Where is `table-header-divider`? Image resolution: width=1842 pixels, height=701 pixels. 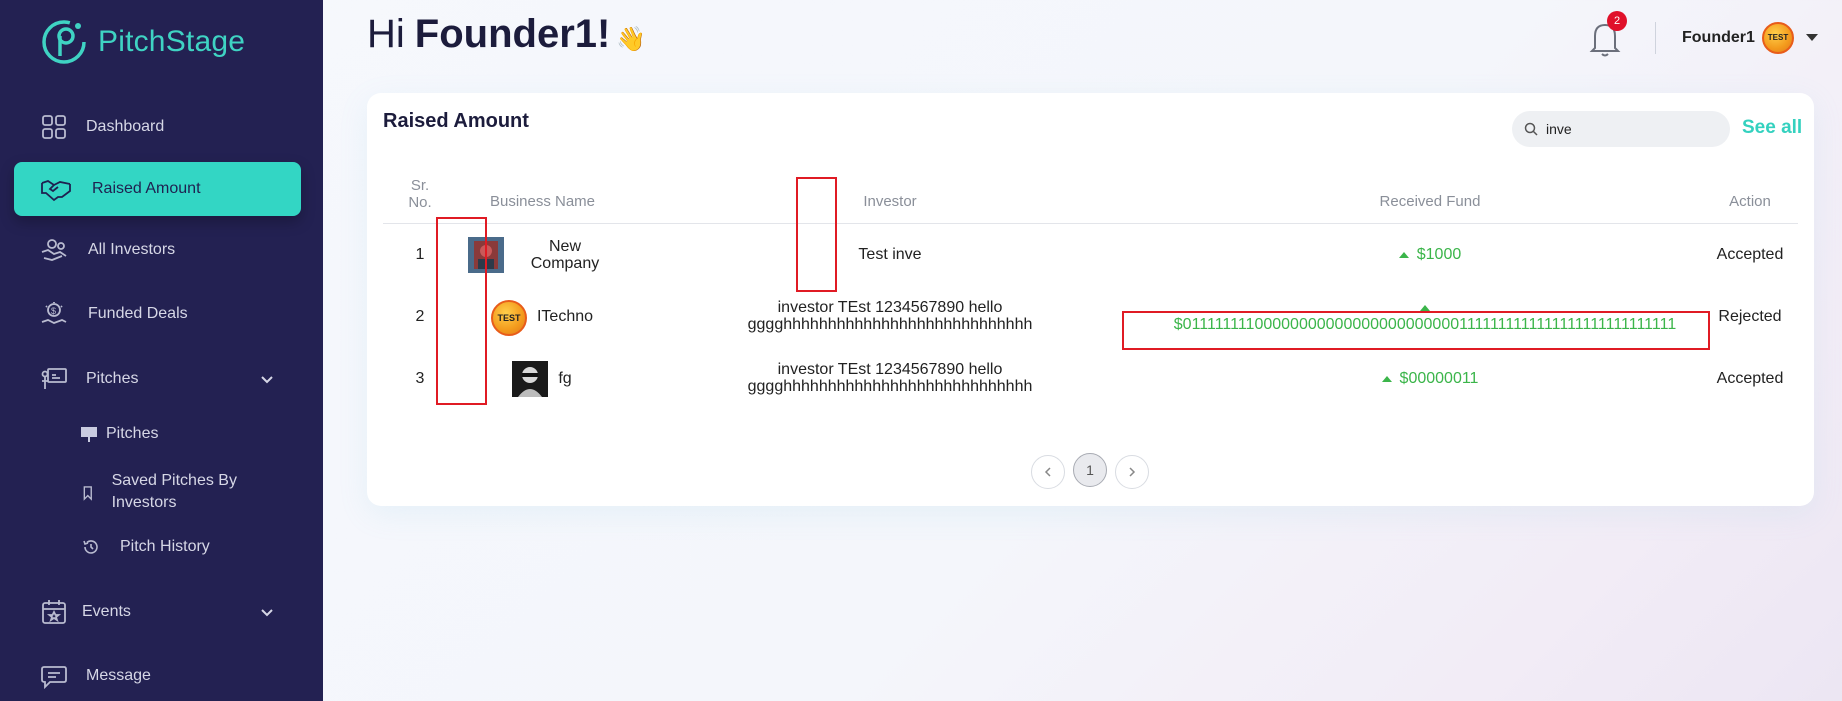 table-header-divider is located at coordinates (1090, 223).